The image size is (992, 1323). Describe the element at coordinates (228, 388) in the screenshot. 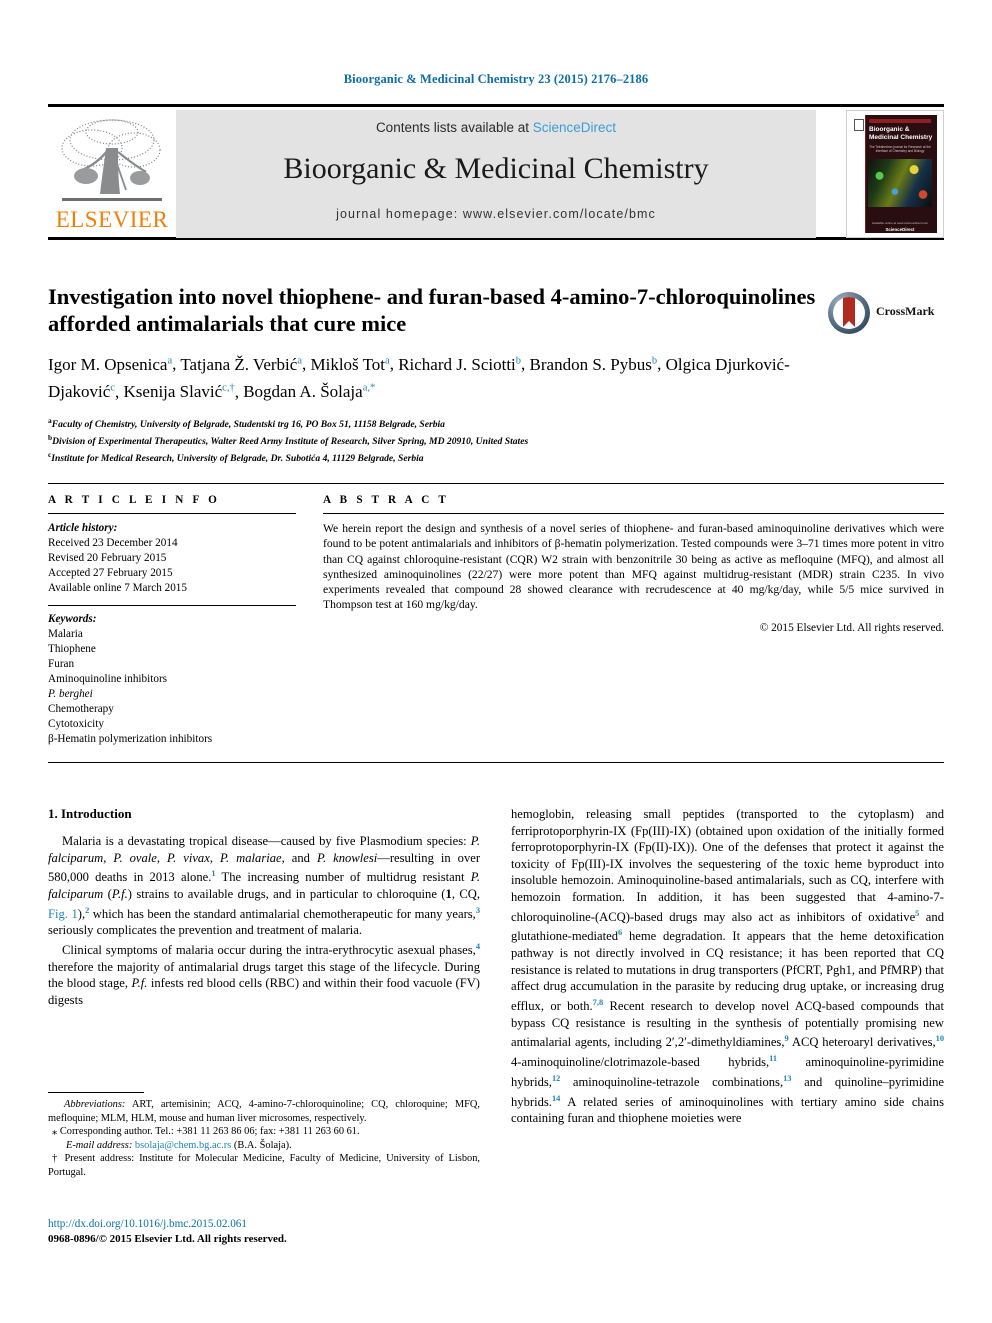

I see `author-affil-marker: c,†` at that location.